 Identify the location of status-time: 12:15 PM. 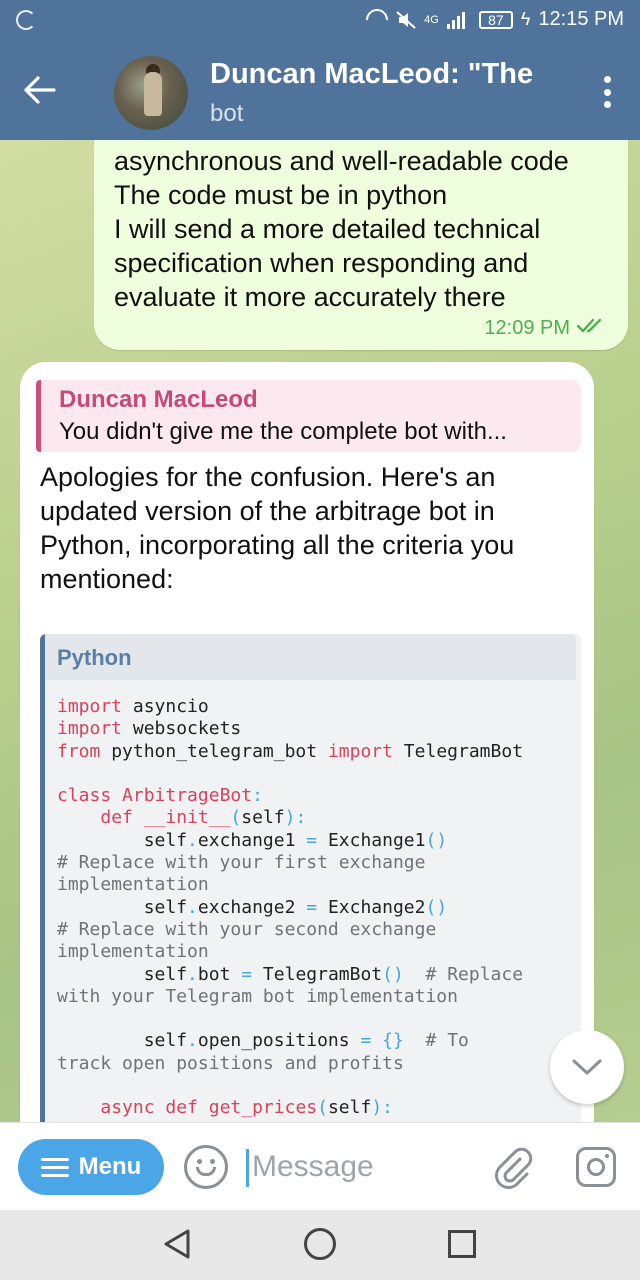
(581, 19).